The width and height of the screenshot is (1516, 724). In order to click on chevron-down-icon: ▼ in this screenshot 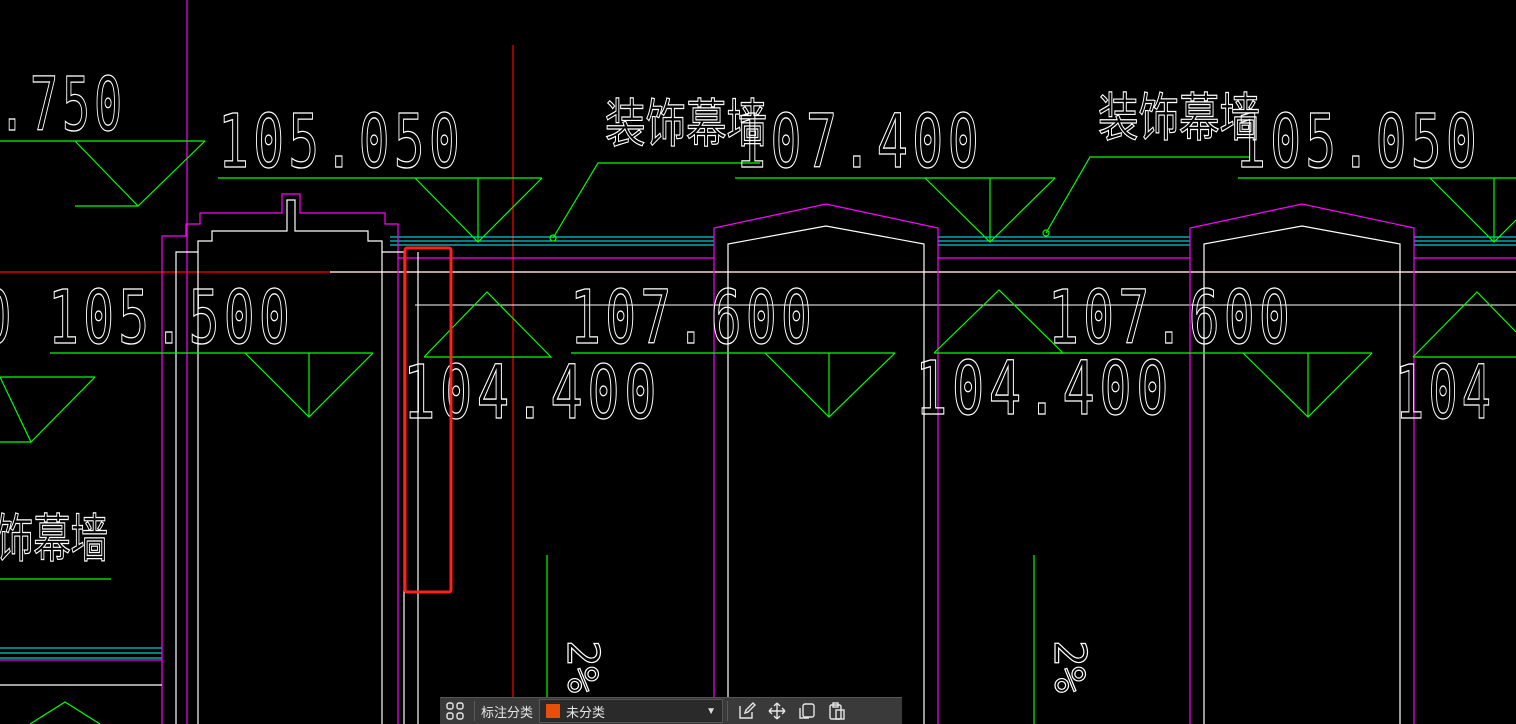, I will do `click(711, 711)`.